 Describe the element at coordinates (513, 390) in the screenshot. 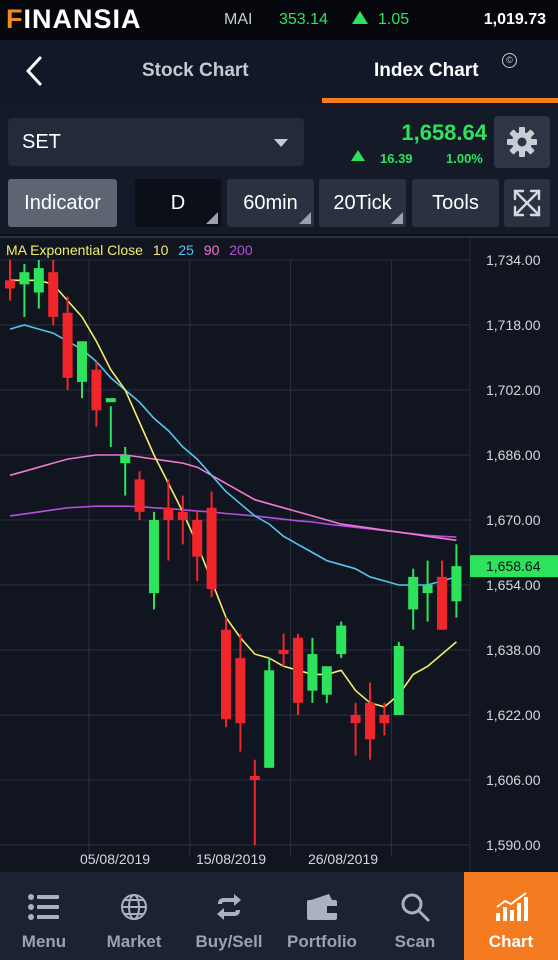

I see `y-tick-label: 1,702.00` at that location.